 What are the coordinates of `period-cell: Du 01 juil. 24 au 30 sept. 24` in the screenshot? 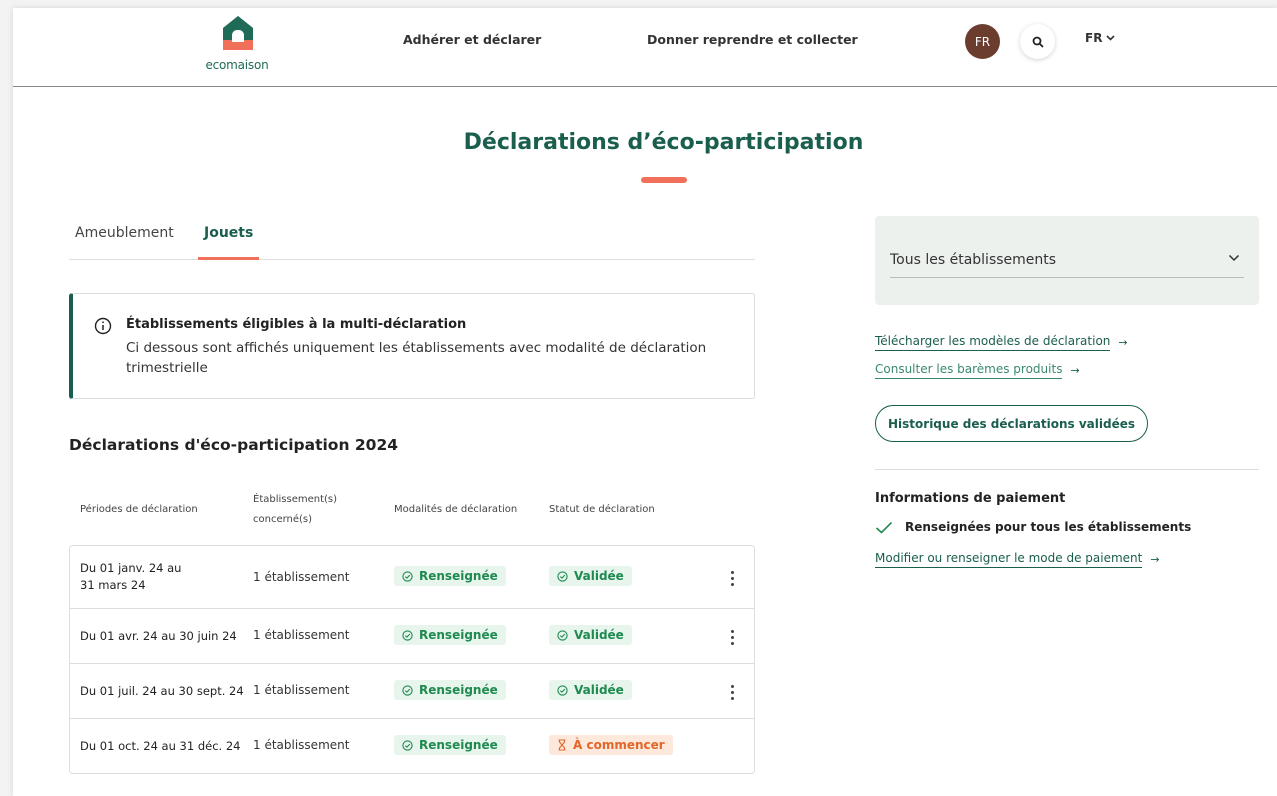 It's located at (162, 691).